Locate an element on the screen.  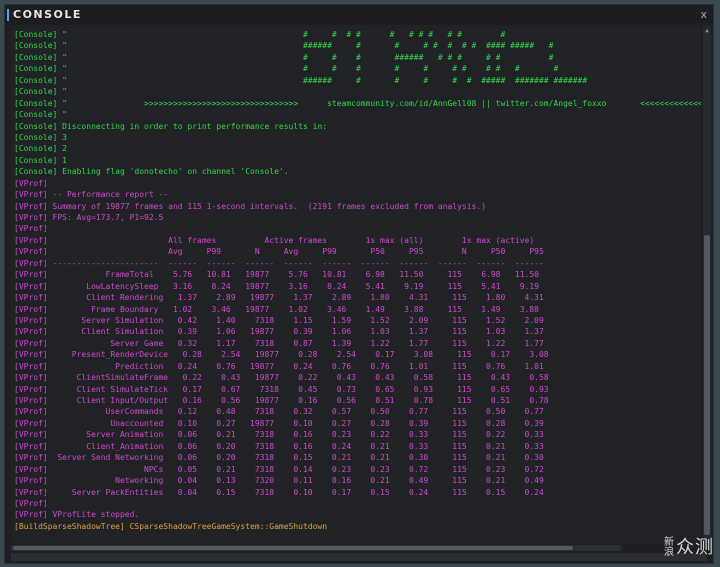
watermark: 新浪众测 is located at coordinates (689, 546).